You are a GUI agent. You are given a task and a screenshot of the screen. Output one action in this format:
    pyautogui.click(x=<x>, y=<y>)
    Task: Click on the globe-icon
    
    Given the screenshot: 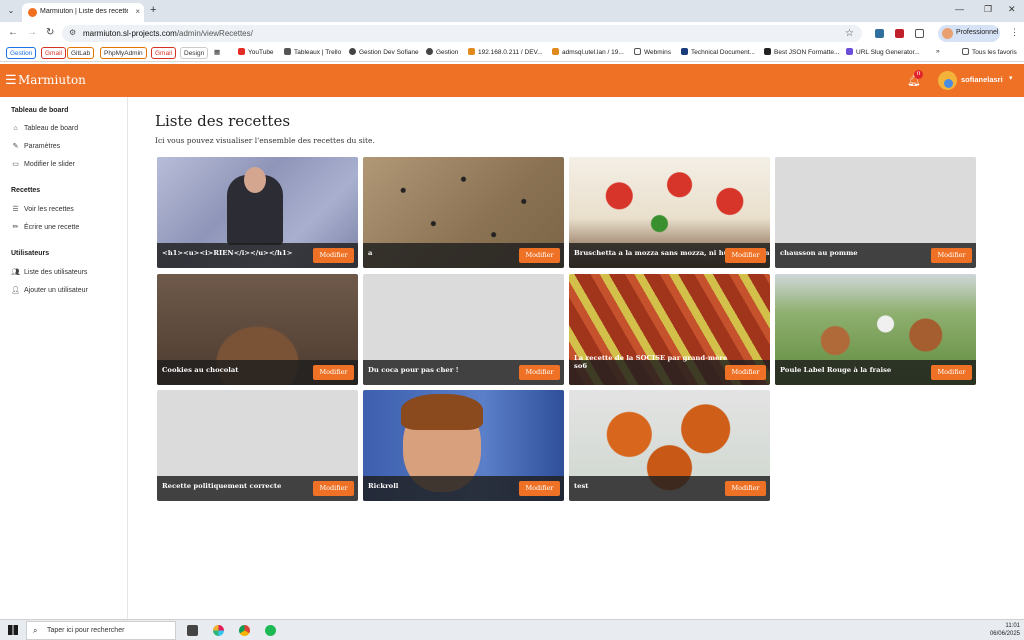 What is the action you would take?
    pyautogui.click(x=352, y=51)
    